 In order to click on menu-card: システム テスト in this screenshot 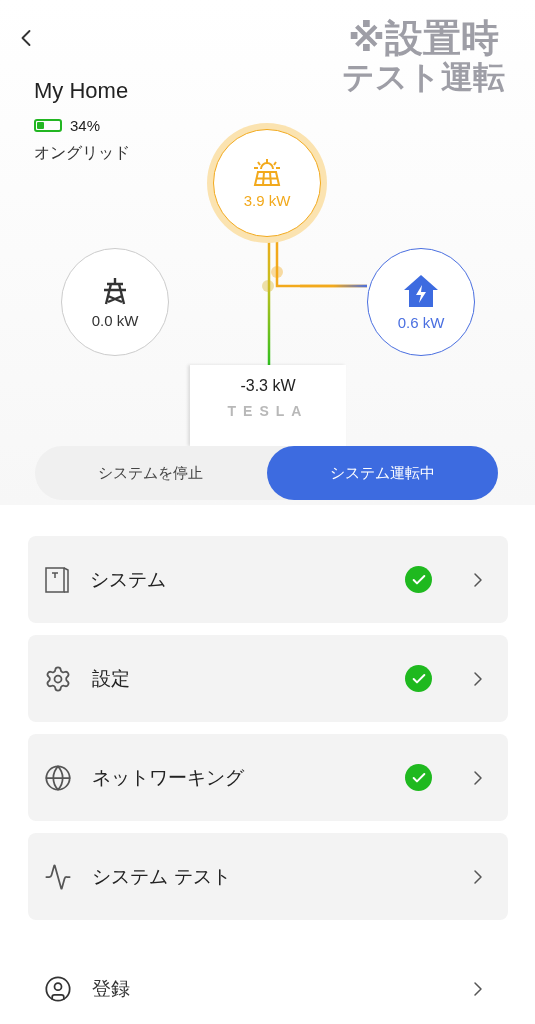, I will do `click(268, 876)`.